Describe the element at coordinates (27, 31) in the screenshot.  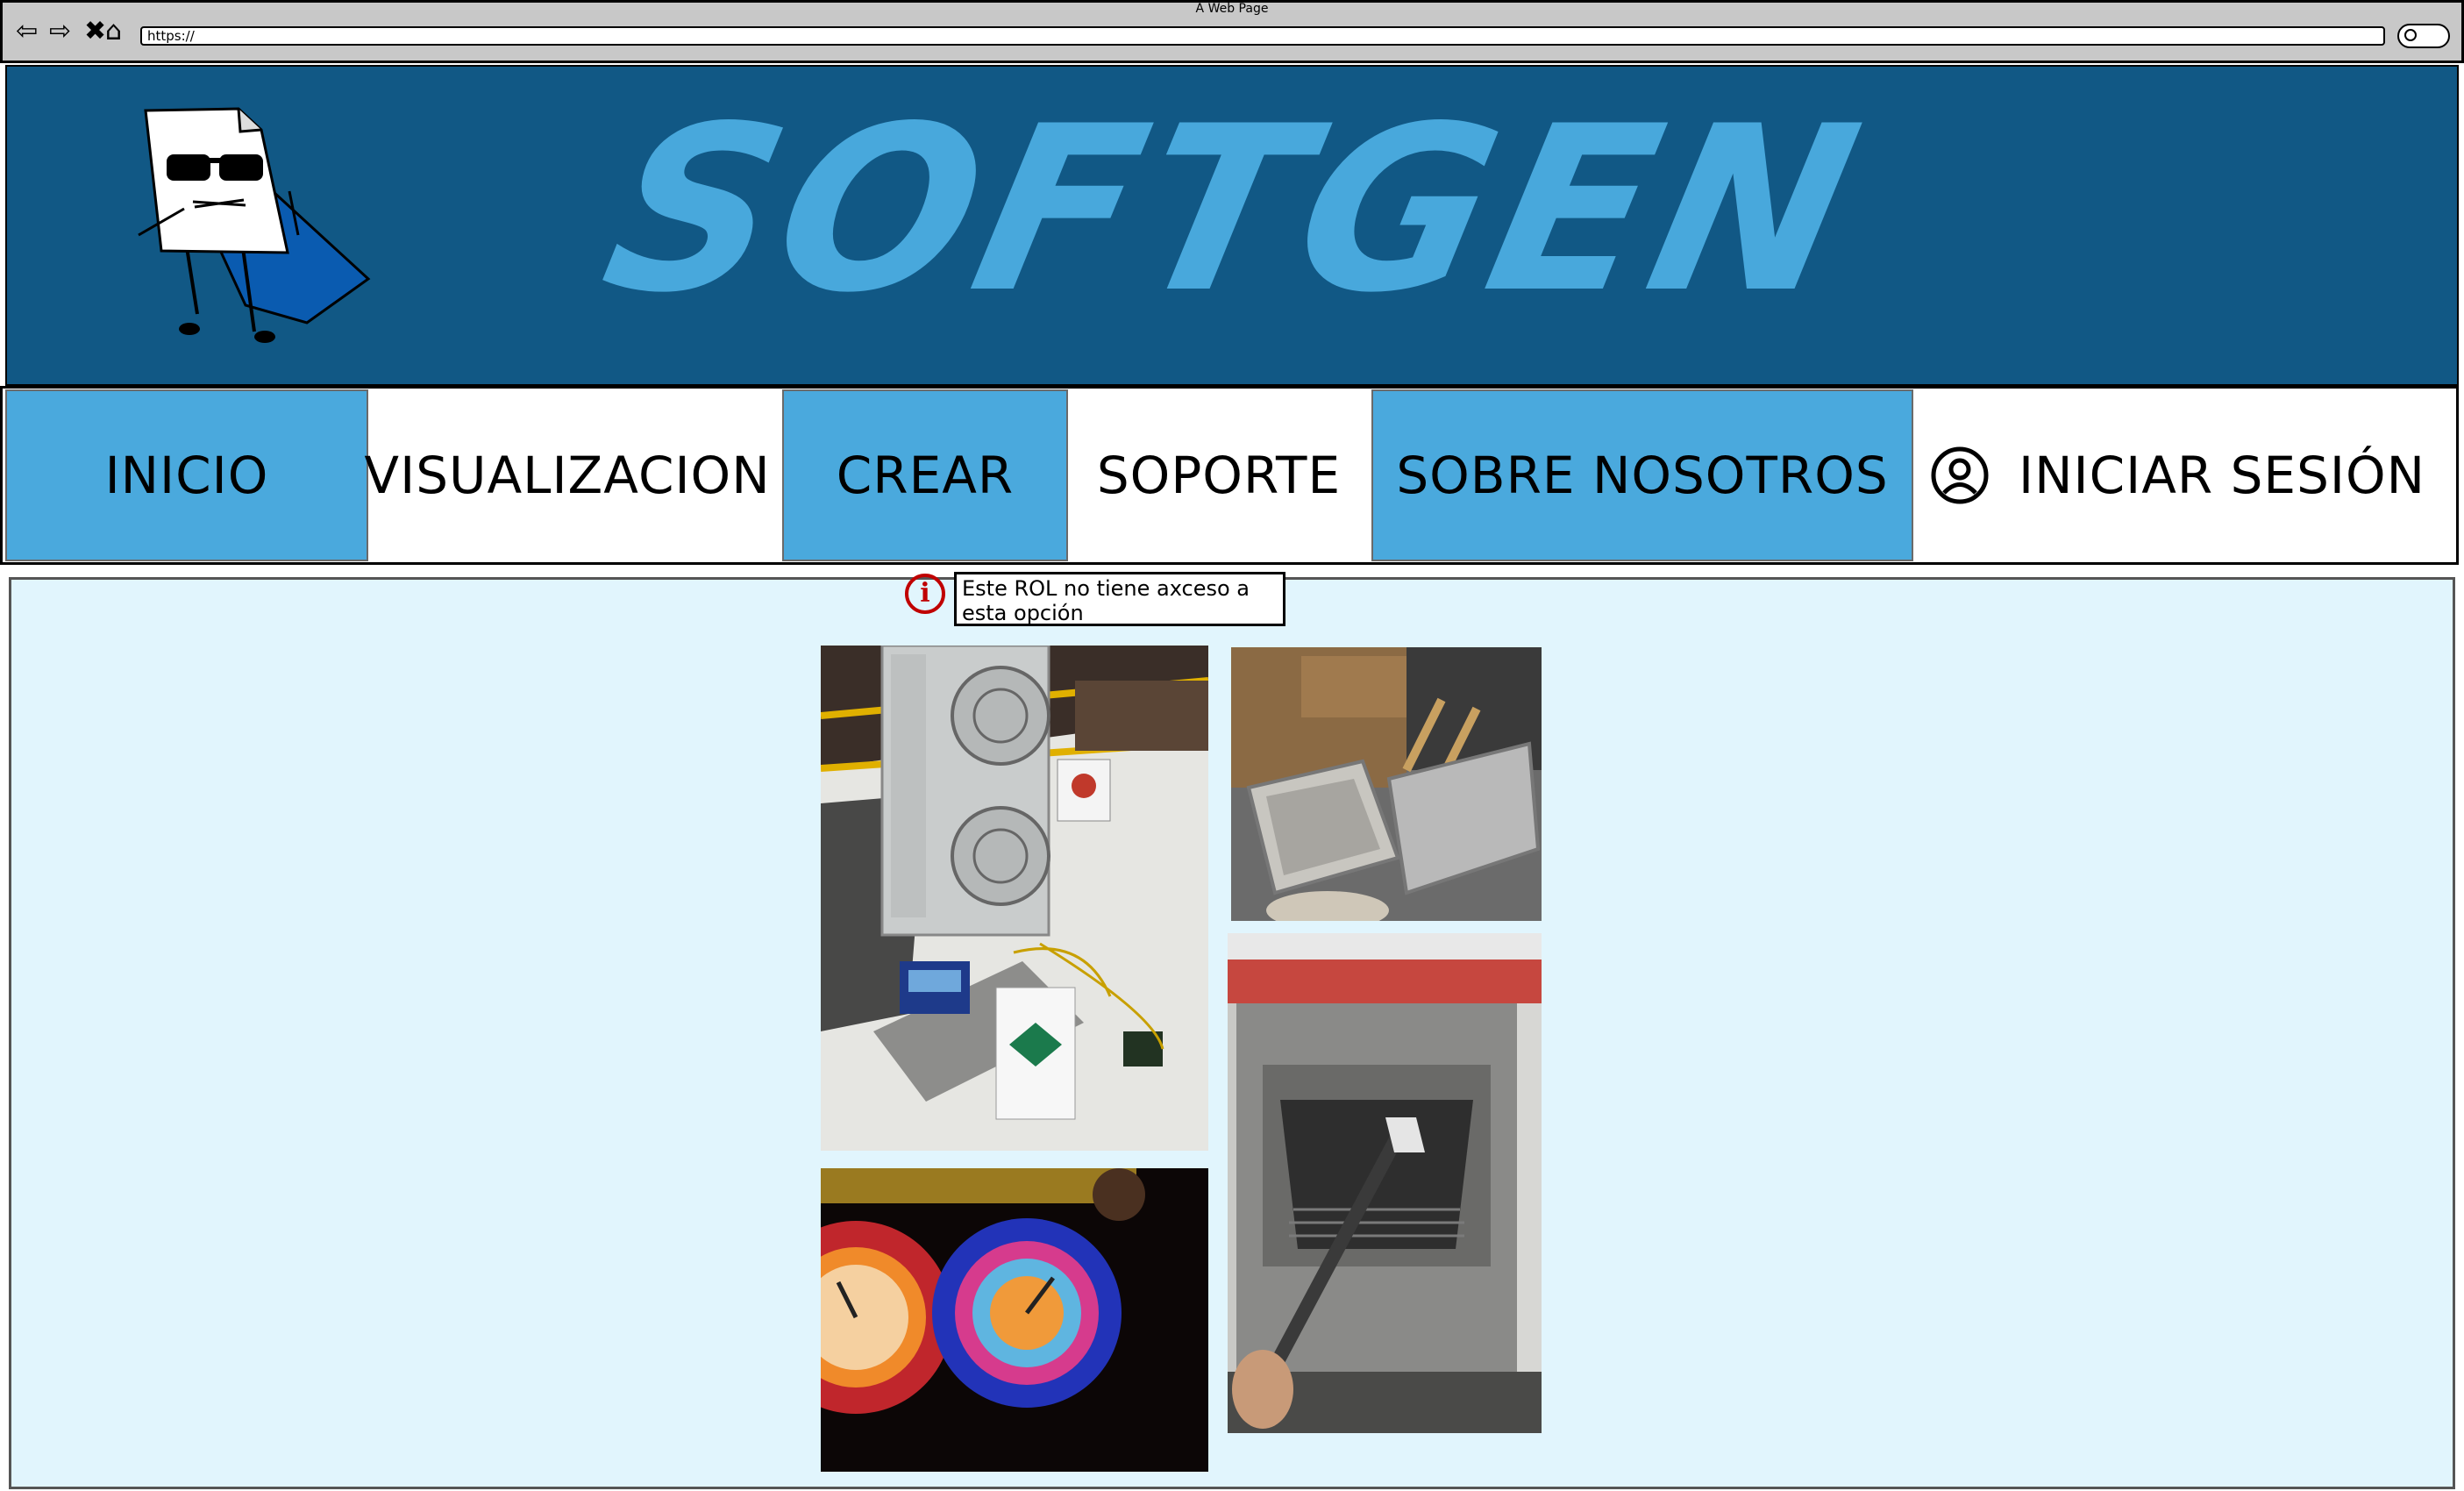
I see `back-icon: ⇦` at that location.